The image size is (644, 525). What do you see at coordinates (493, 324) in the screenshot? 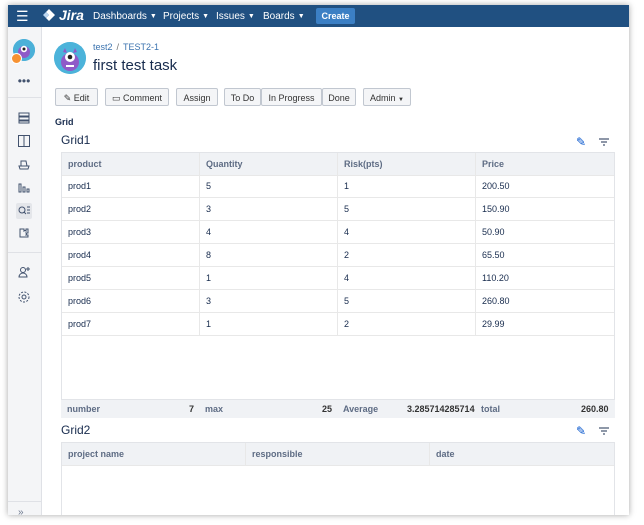
I see `table-cell: 29.99` at bounding box center [493, 324].